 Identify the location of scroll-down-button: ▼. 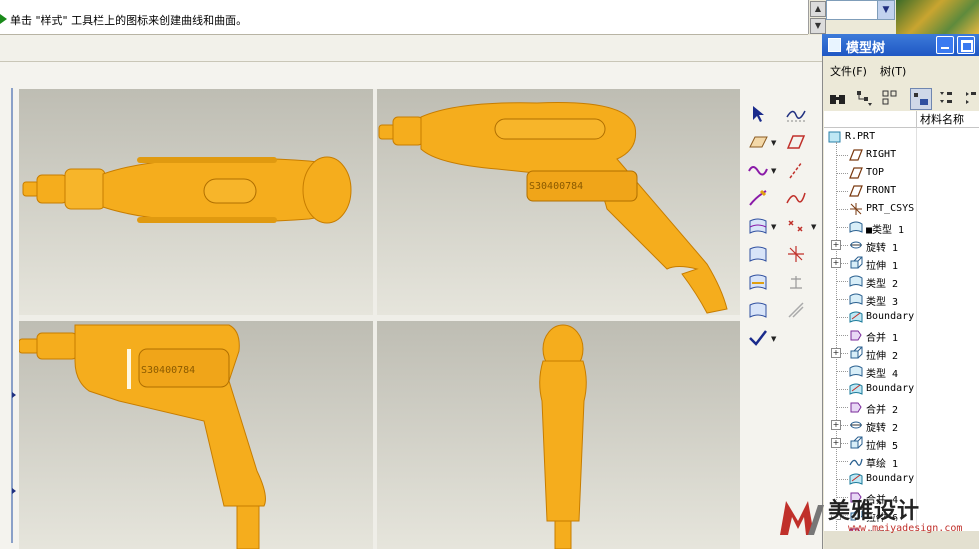
(818, 26).